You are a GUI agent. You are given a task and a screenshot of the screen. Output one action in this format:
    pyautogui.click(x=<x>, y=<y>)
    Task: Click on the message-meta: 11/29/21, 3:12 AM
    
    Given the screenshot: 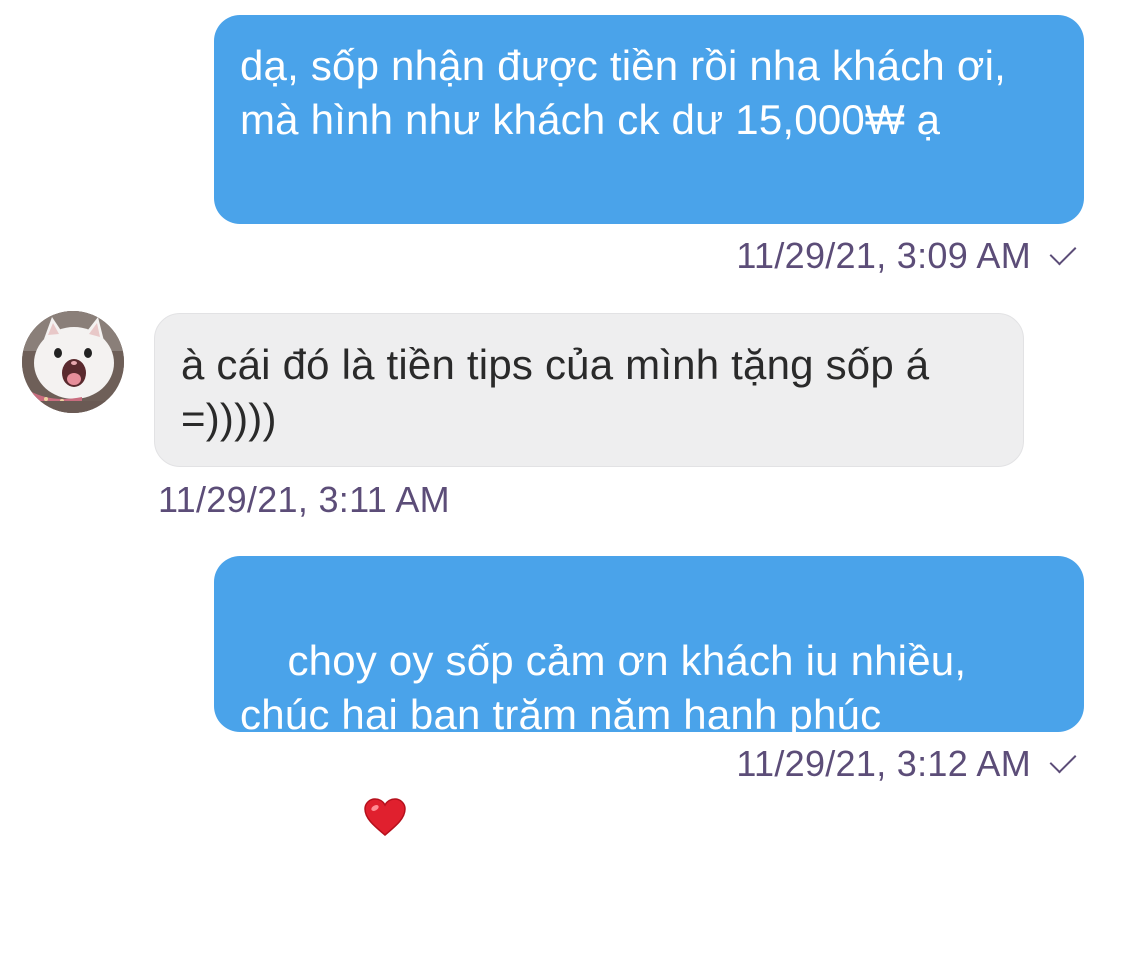 What is the action you would take?
    pyautogui.click(x=906, y=764)
    